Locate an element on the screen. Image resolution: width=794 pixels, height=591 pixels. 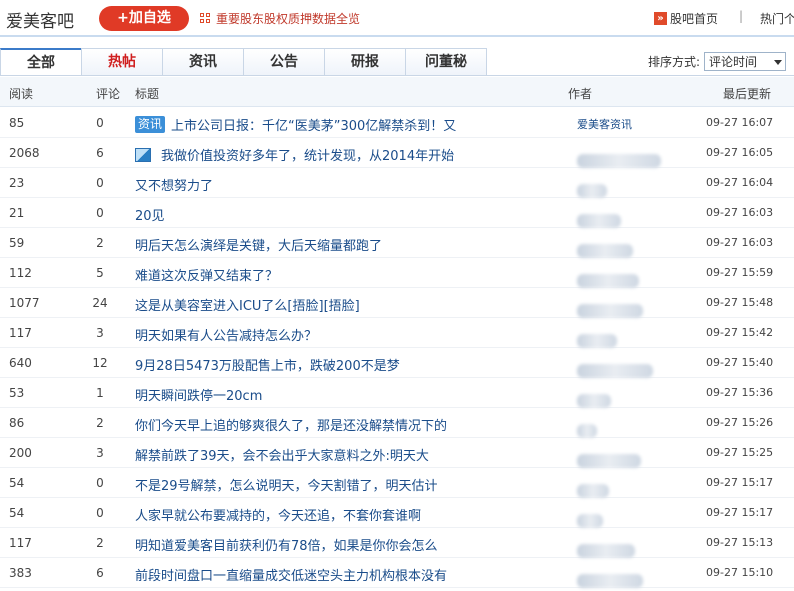
col-last-updated: 最后更新 is located at coordinates (747, 93).